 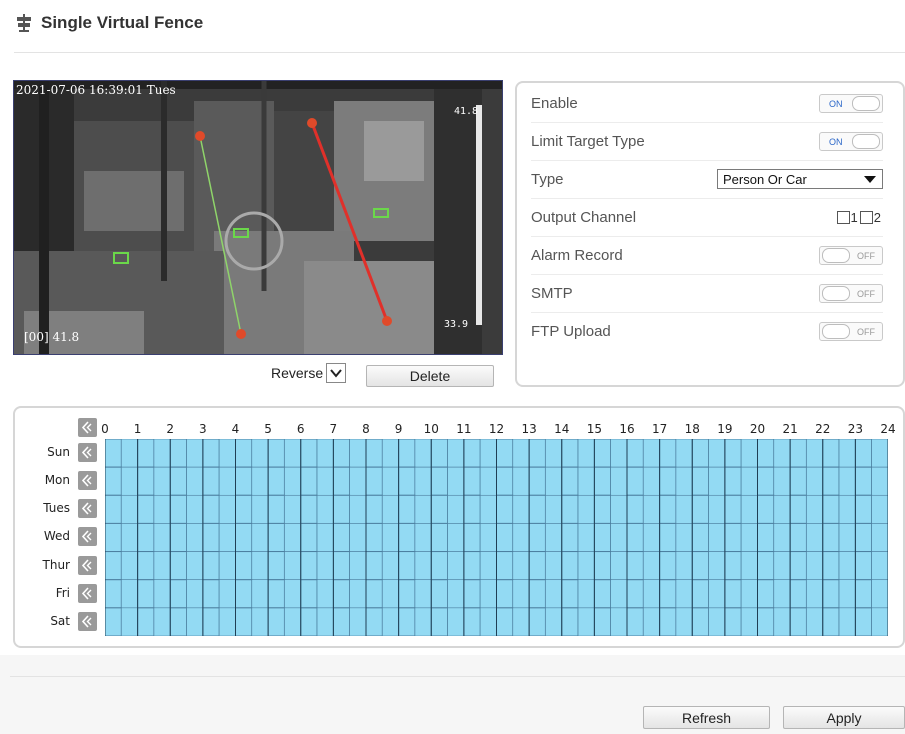 I want to click on reverse-checkbox, so click(x=336, y=373).